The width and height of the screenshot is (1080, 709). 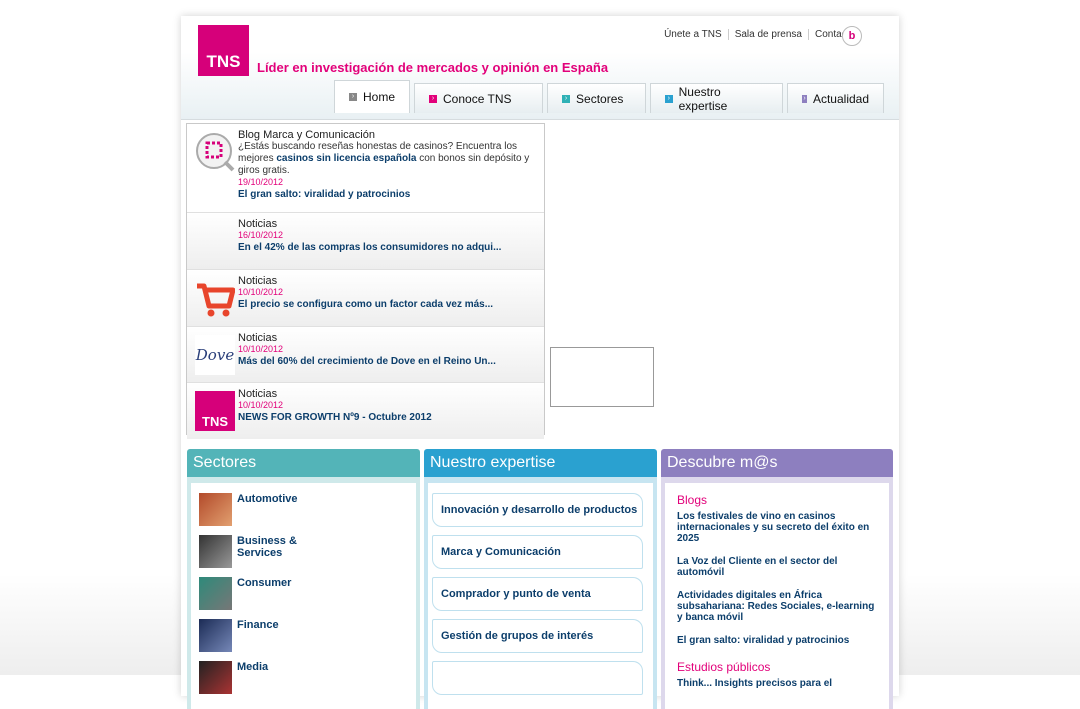 I want to click on sector-finance: Finance, so click(x=303, y=630).